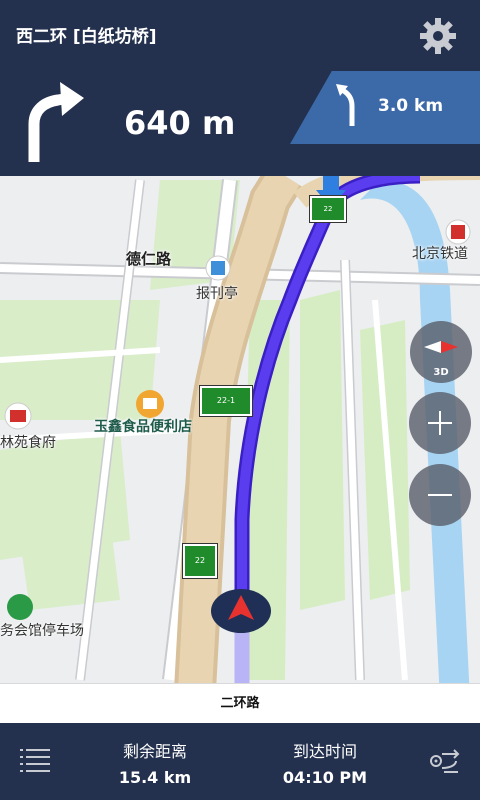  What do you see at coordinates (180, 123) in the screenshot?
I see `maneuver-distance: 640 m` at bounding box center [180, 123].